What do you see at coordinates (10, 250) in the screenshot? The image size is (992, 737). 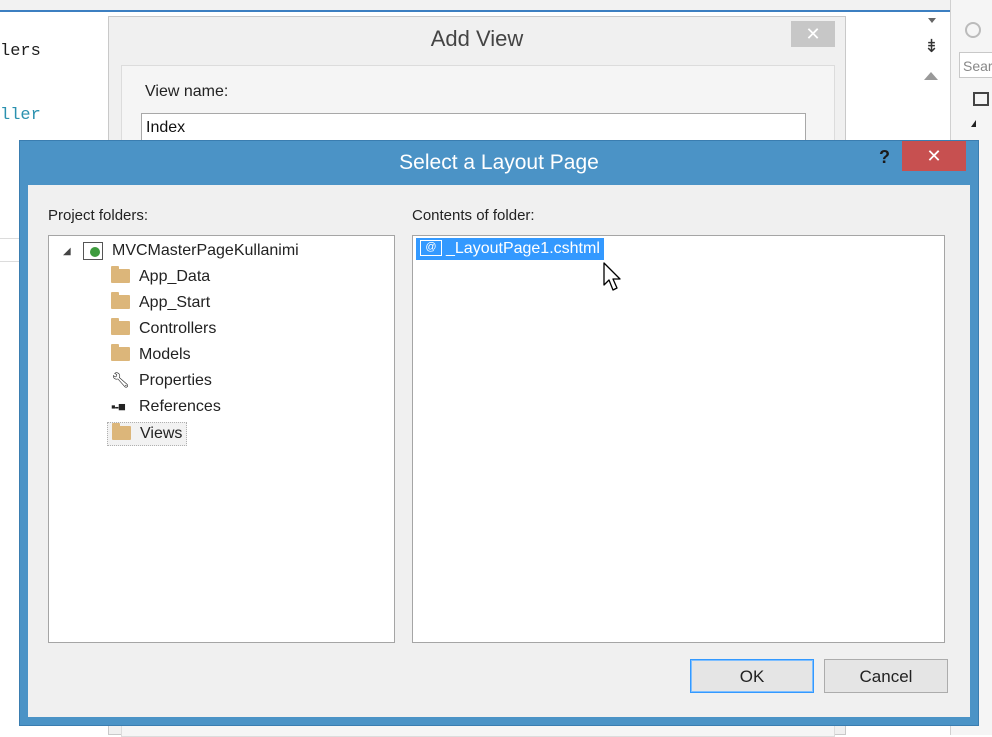 I see `editor-divider` at bounding box center [10, 250].